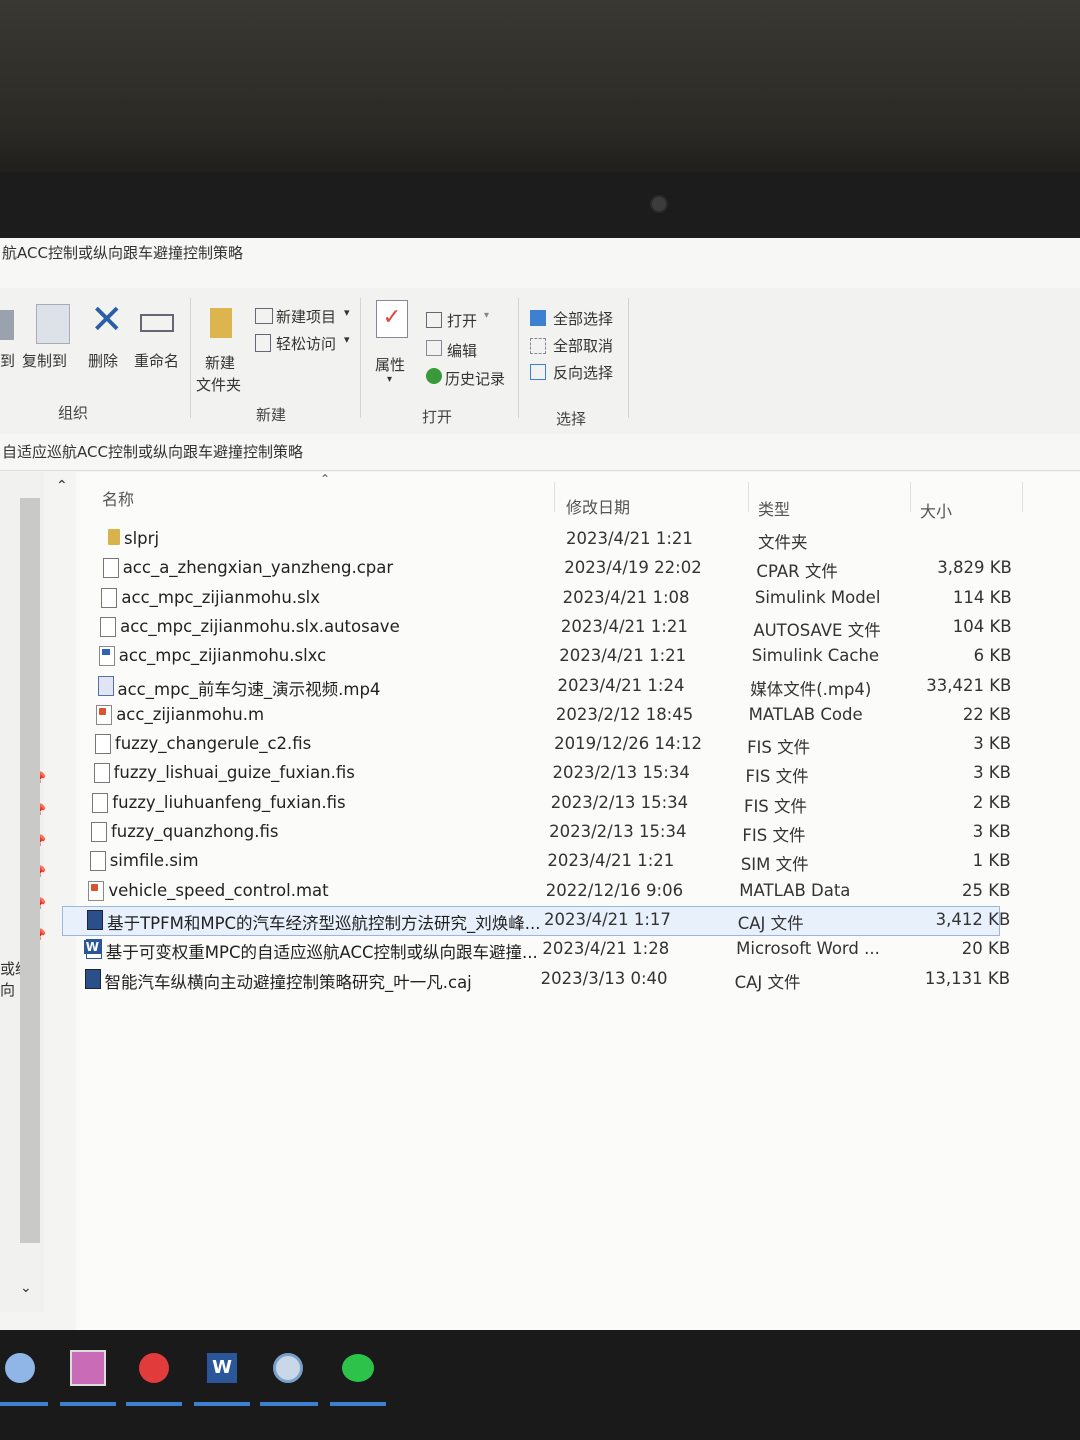 This screenshot has height=1440, width=1080. I want to click on easy-access-button: 轻松访问, so click(306, 343).